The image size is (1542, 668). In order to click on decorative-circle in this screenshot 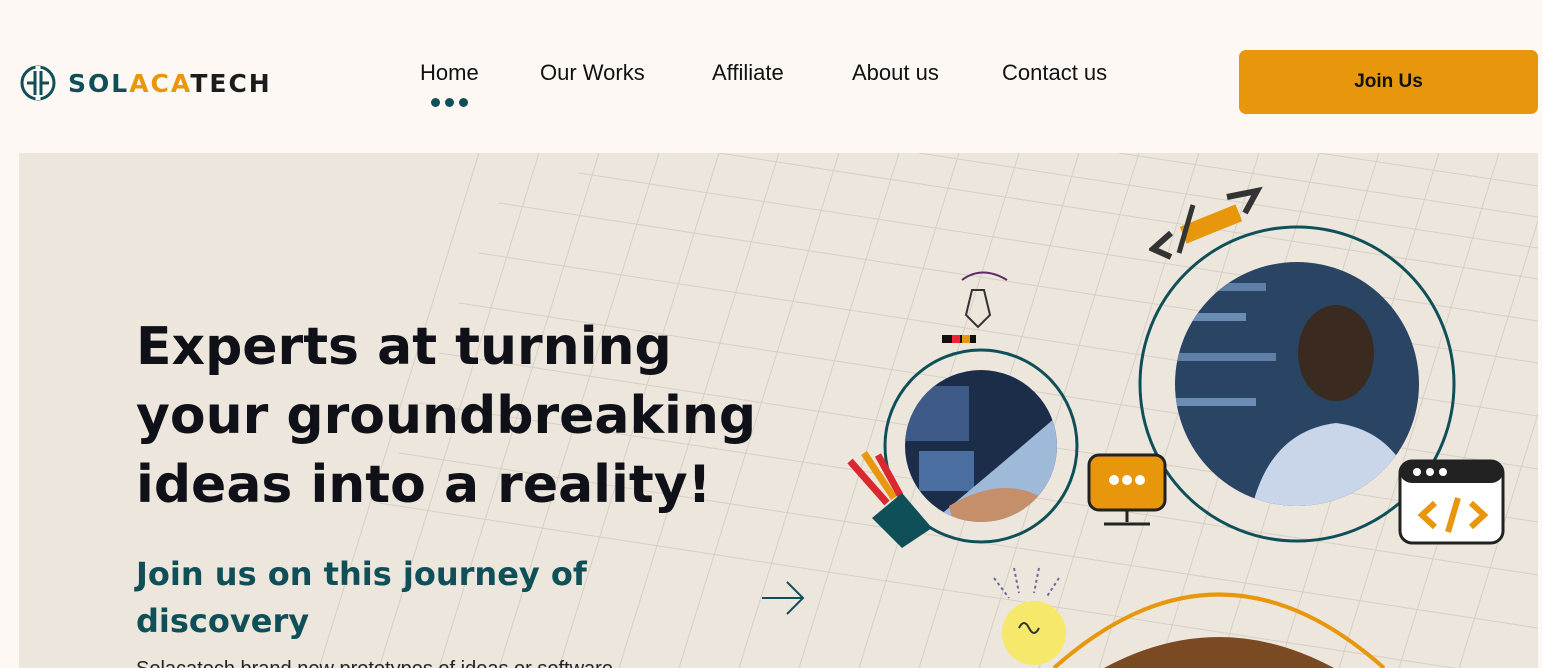, I will do `click(1219, 630)`.